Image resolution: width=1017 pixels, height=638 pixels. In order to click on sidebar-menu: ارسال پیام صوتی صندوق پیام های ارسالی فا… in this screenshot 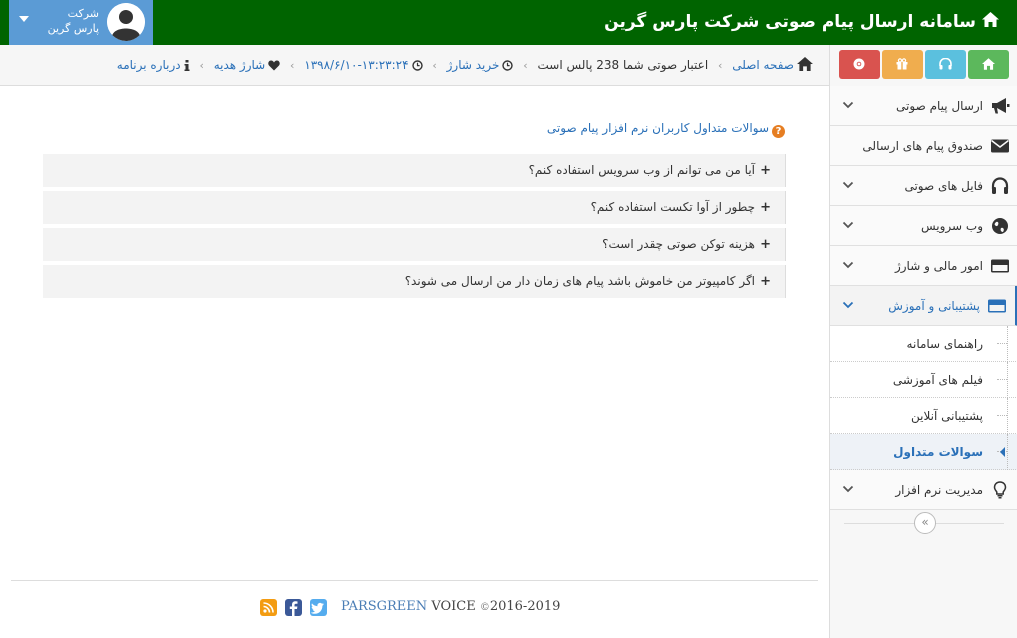, I will do `click(923, 298)`.